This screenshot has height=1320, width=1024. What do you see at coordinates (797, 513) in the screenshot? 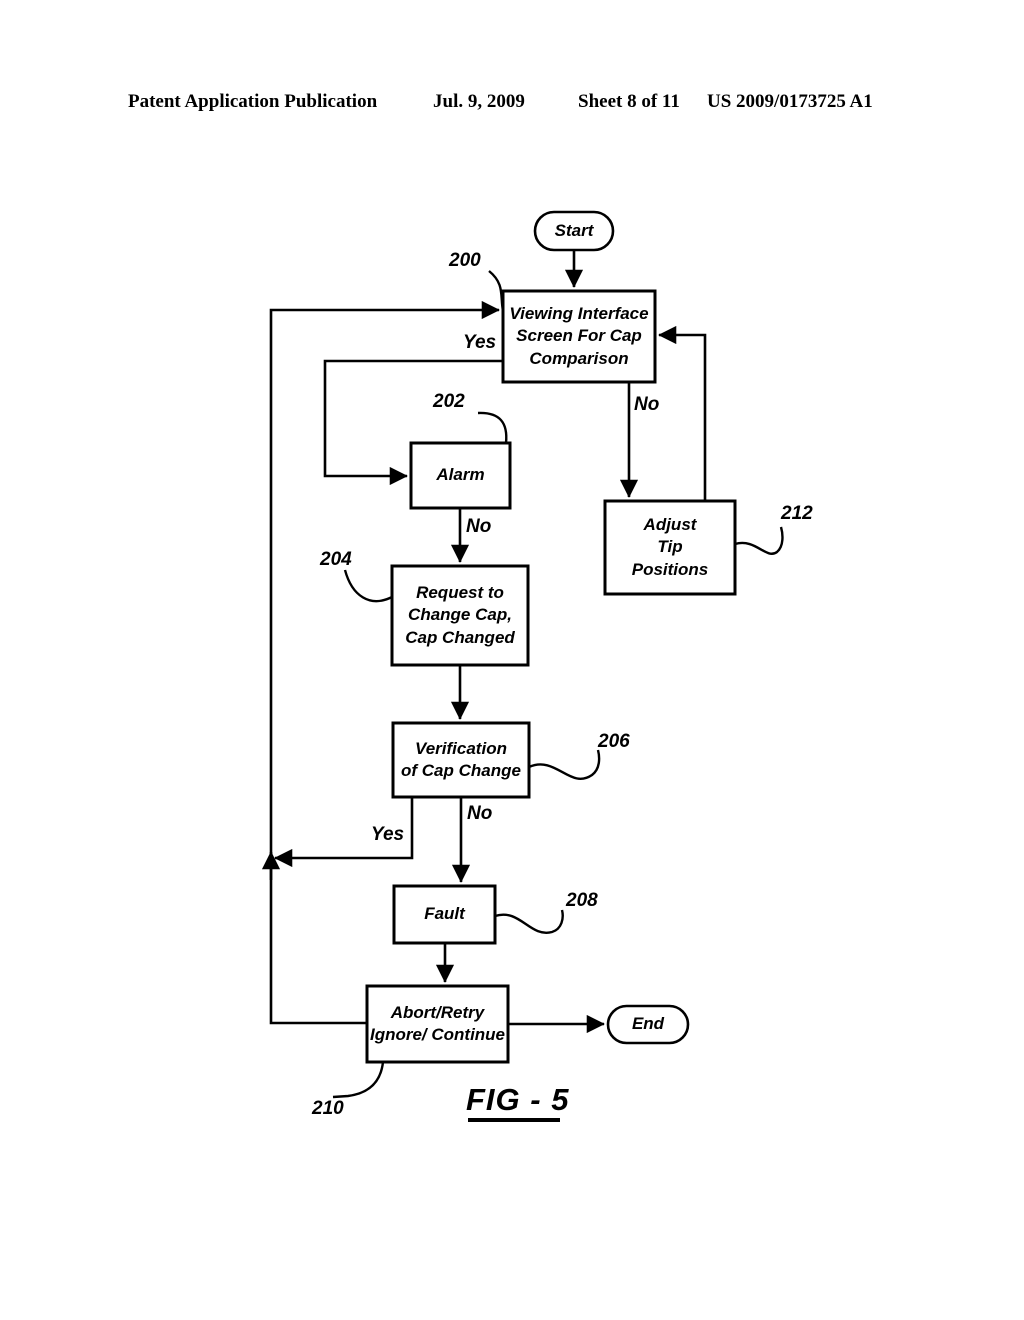
I see `ref-number-212: 212` at bounding box center [797, 513].